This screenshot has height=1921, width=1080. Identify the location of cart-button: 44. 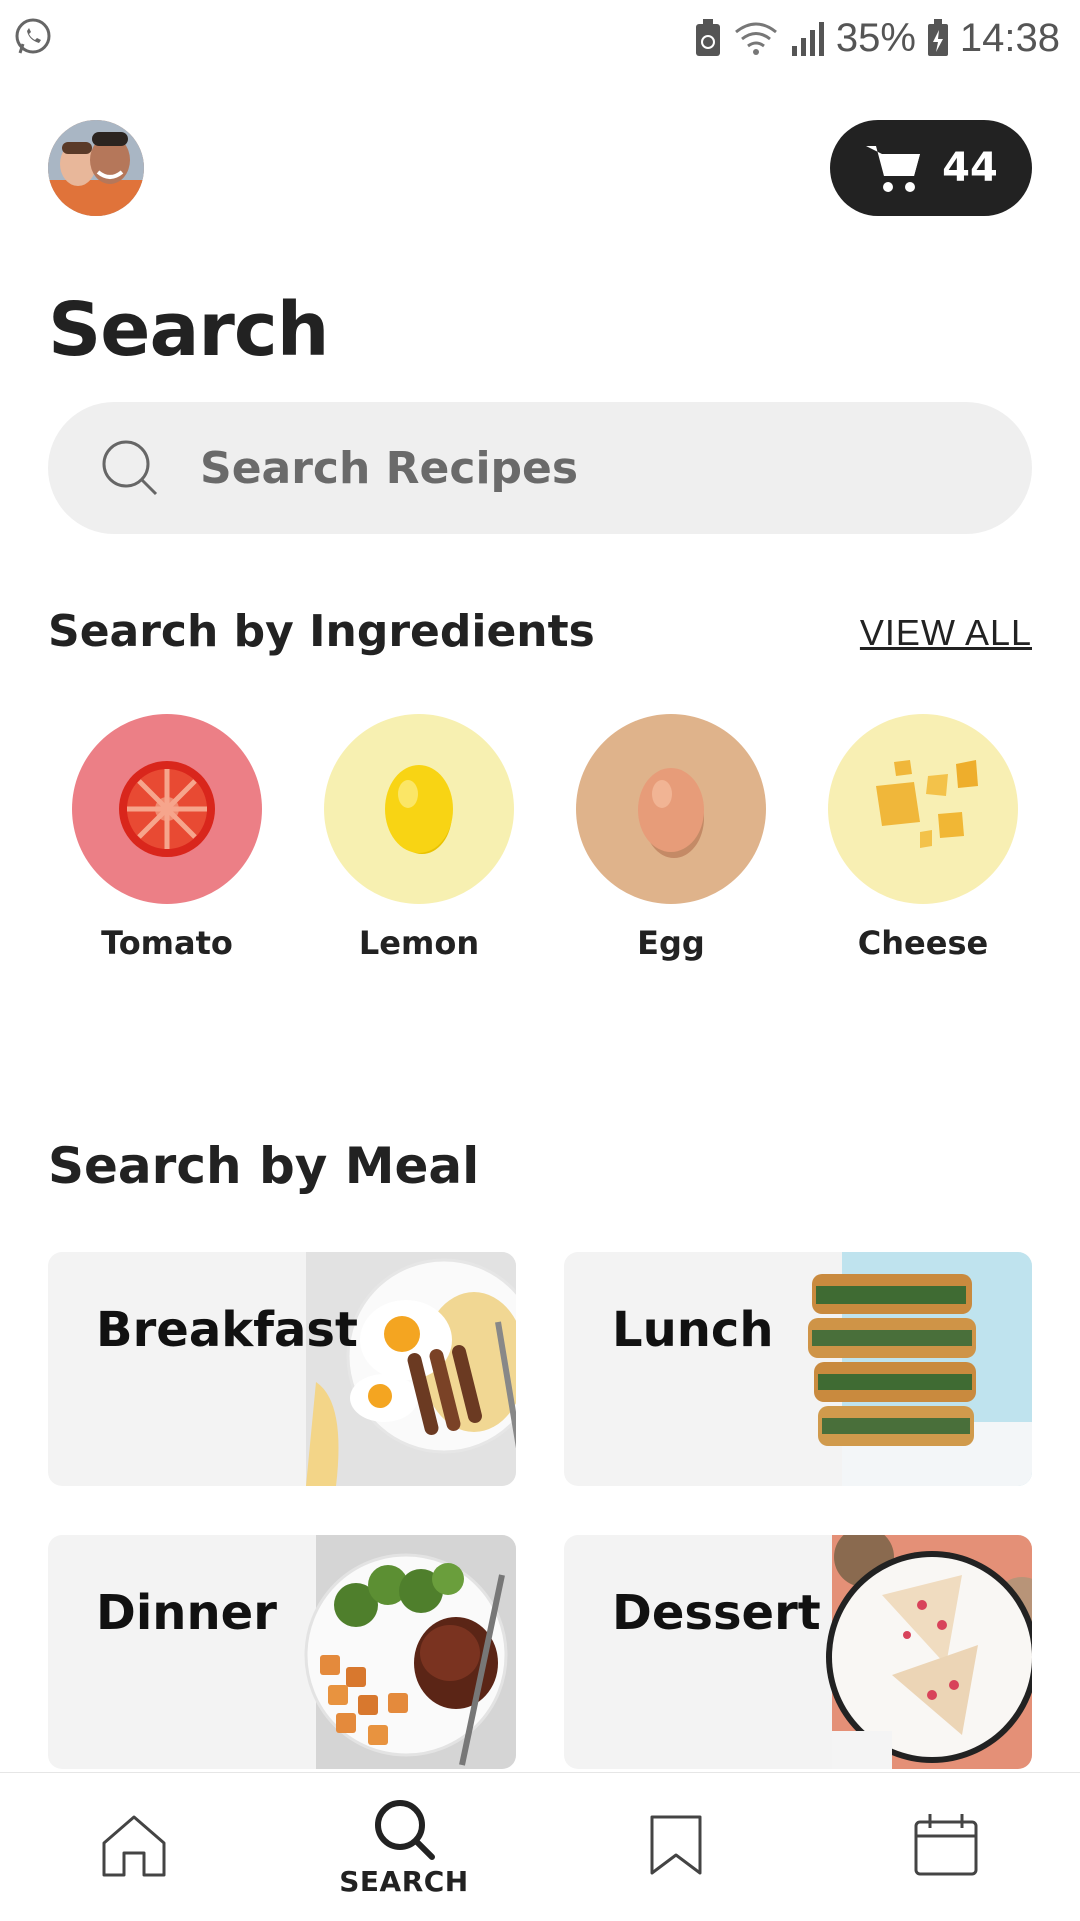
(931, 168).